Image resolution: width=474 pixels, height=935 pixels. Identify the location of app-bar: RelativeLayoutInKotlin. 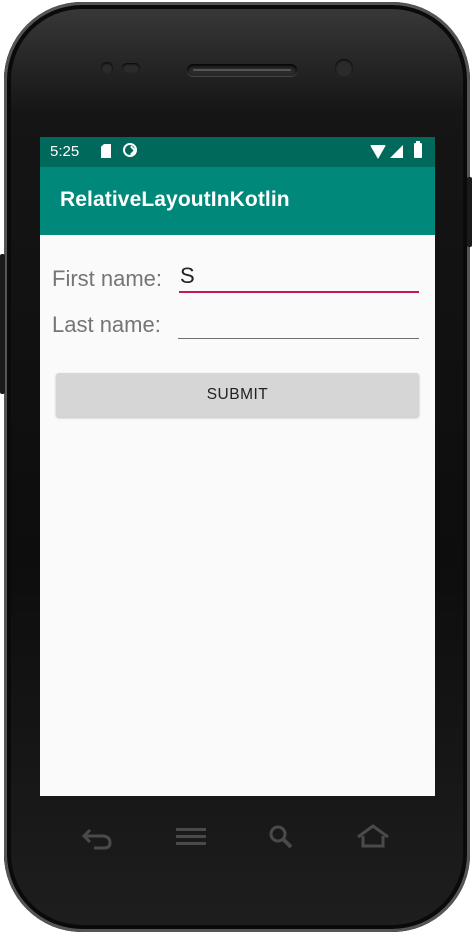
(237, 201).